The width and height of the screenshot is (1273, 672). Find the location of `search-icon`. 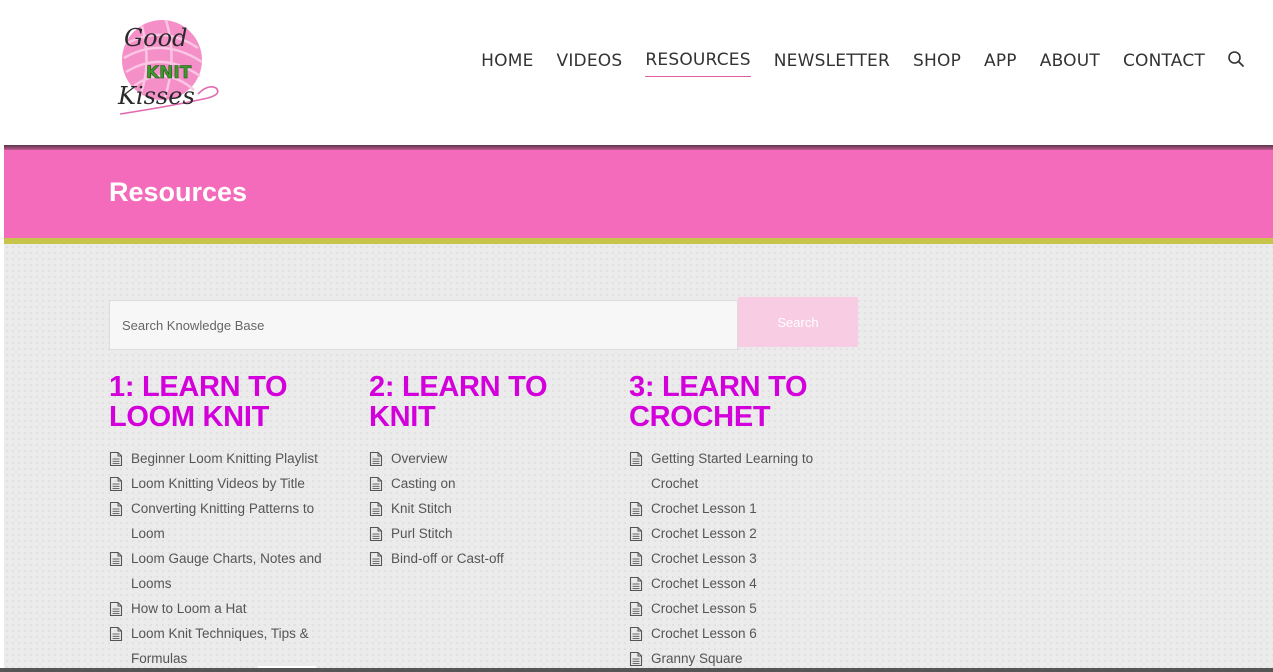

search-icon is located at coordinates (1236, 59).